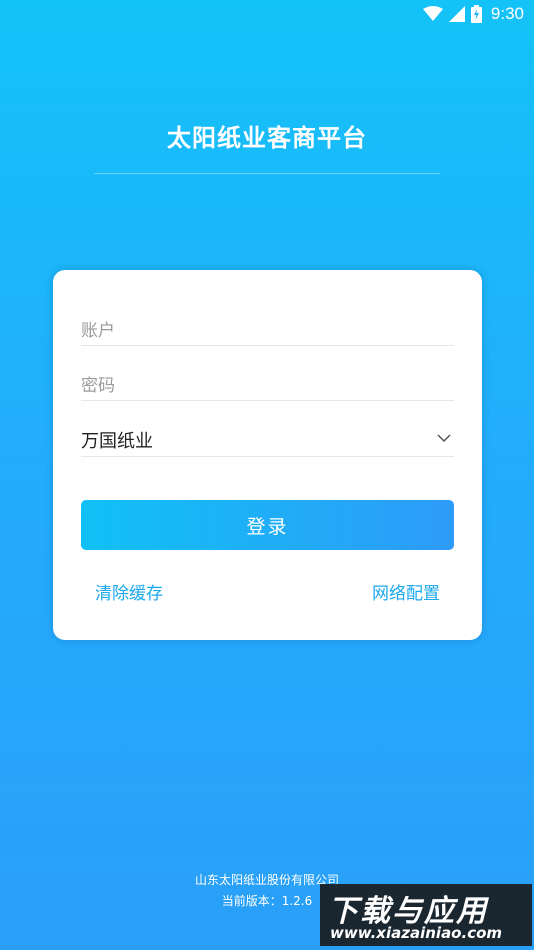  I want to click on signal-icon, so click(456, 14).